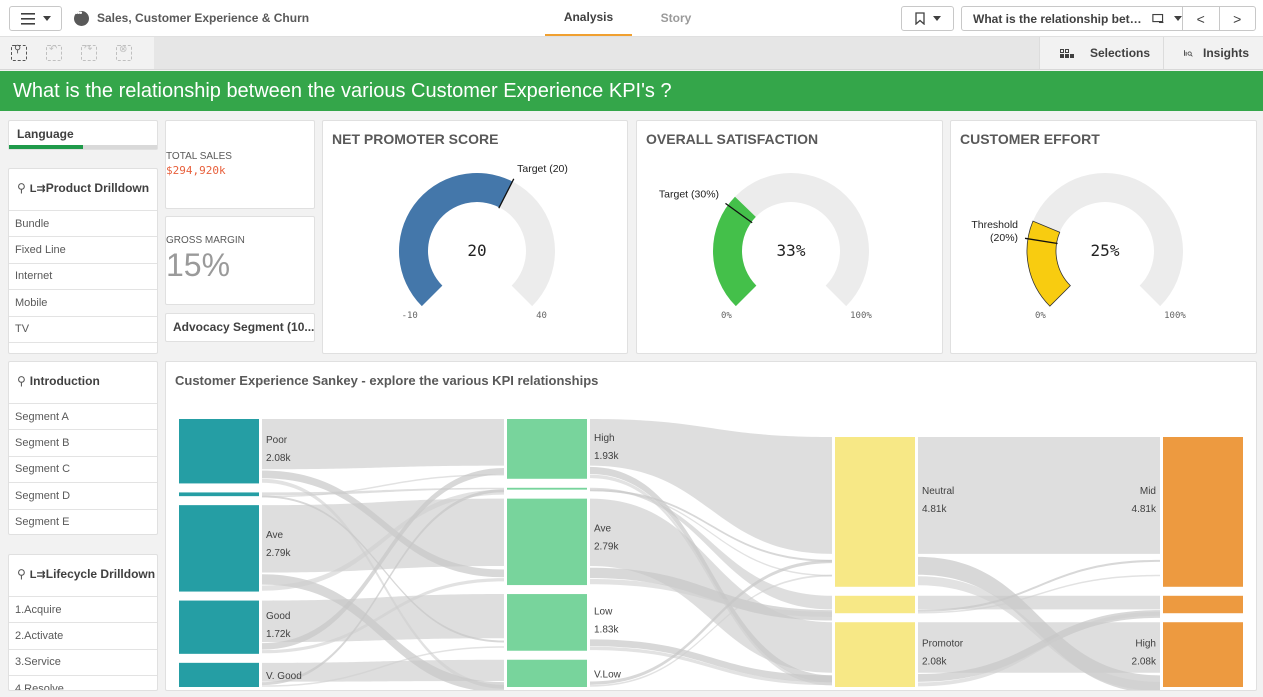 The image size is (1263, 697). I want to click on sankey-node-label: Ave, so click(274, 535).